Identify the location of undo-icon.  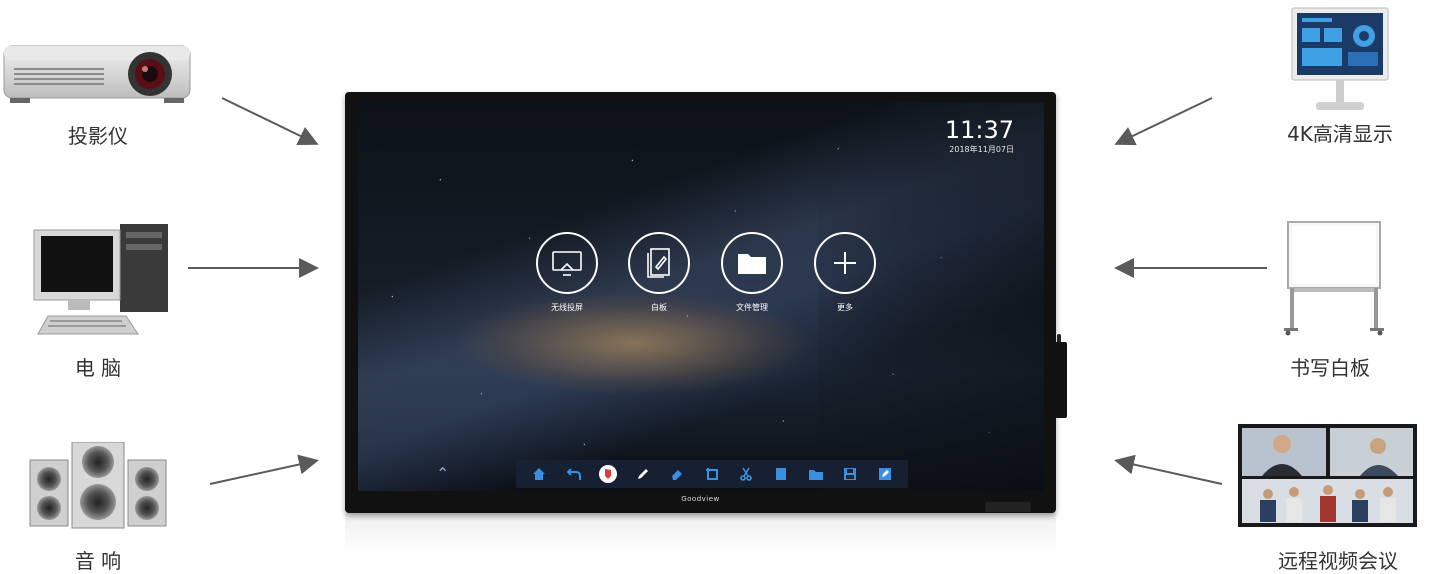
(574, 474).